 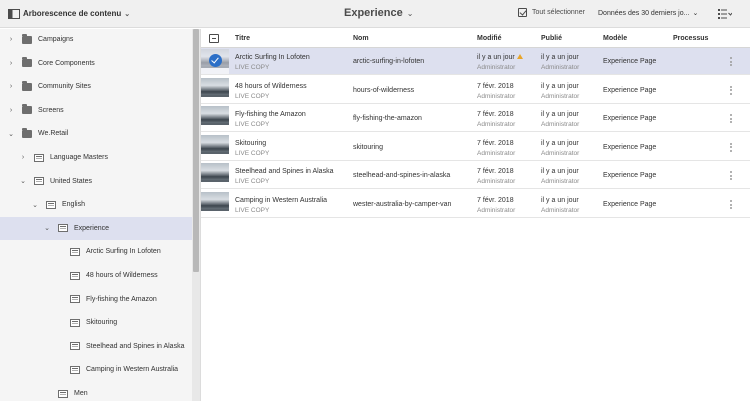 What do you see at coordinates (560, 200) in the screenshot?
I see `row-published-date: il y a un jour` at bounding box center [560, 200].